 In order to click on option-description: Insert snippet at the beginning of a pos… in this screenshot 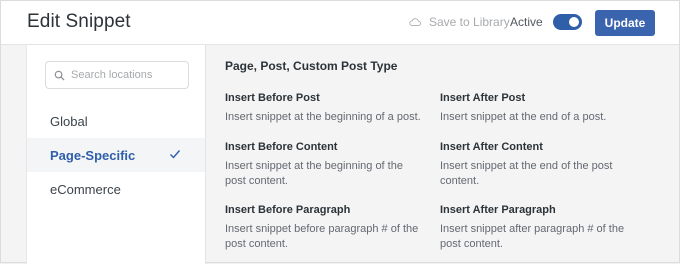, I will do `click(323, 117)`.